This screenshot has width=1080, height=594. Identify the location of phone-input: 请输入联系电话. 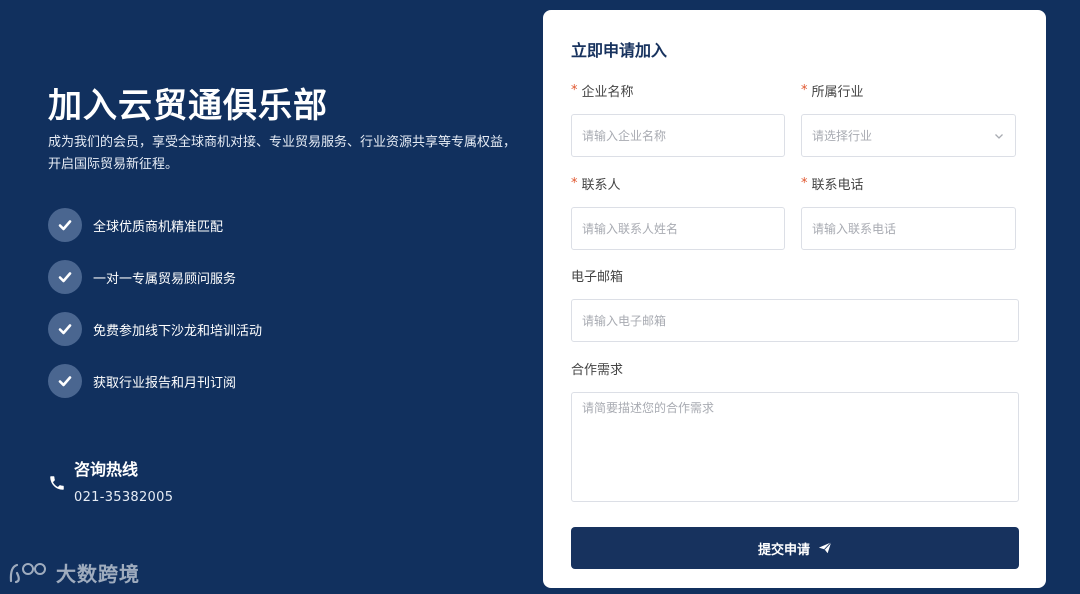
(908, 228).